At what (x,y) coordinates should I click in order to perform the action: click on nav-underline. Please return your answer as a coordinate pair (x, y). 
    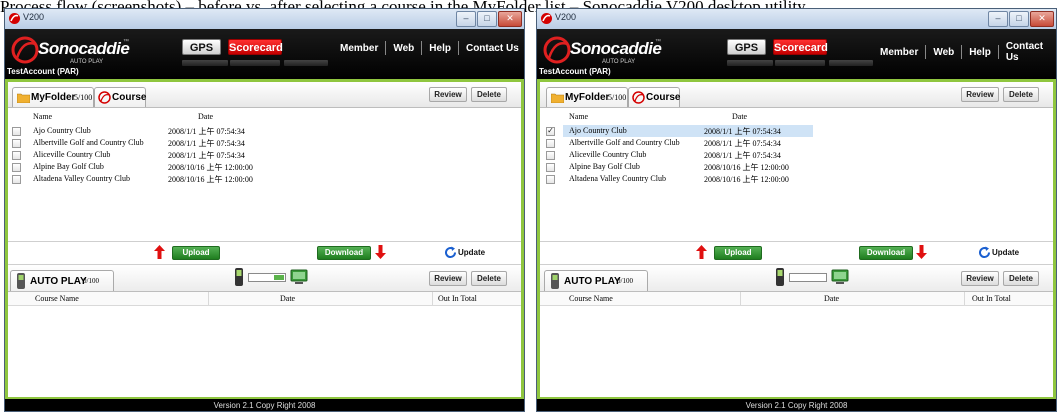
    Looking at the image, I should click on (851, 63).